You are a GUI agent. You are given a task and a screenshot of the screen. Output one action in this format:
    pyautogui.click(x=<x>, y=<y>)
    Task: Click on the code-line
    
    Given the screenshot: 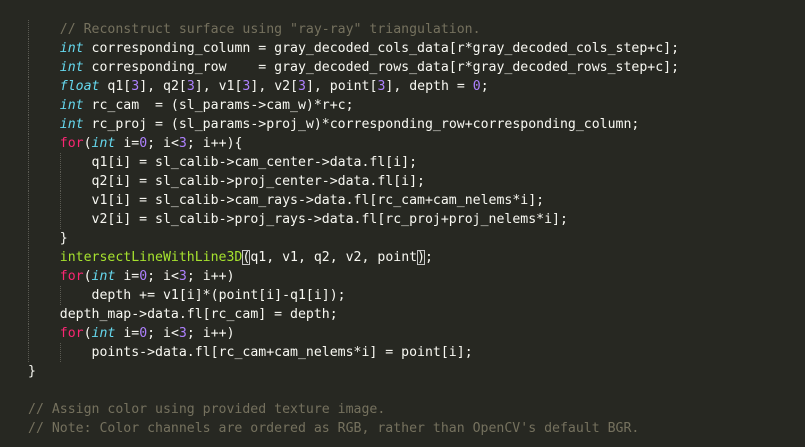 What is the action you would take?
    pyautogui.click(x=339, y=390)
    